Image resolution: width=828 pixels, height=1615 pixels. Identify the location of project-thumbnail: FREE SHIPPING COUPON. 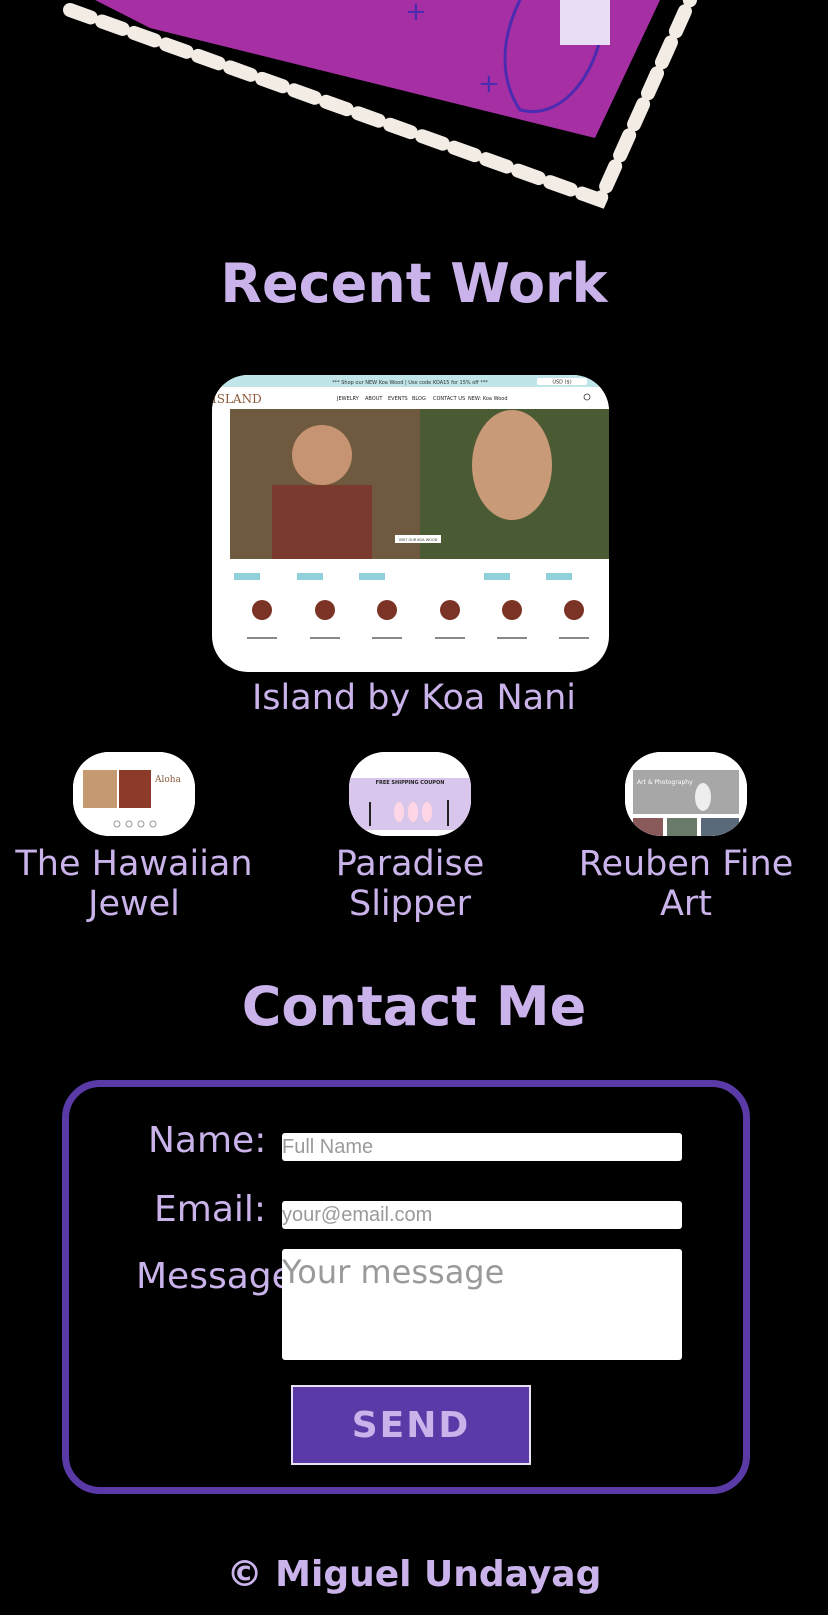
(410, 794).